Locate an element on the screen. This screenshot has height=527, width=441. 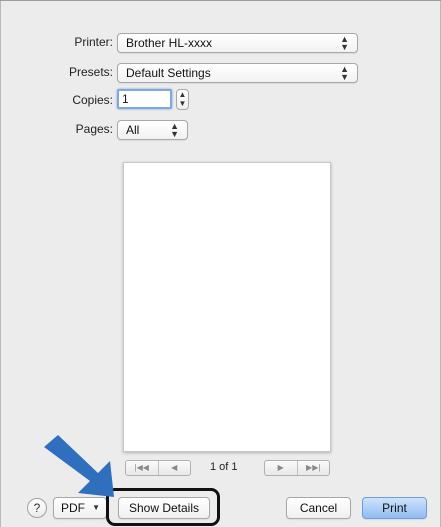
nav-back-group: |◀◀ ◀ is located at coordinates (158, 468).